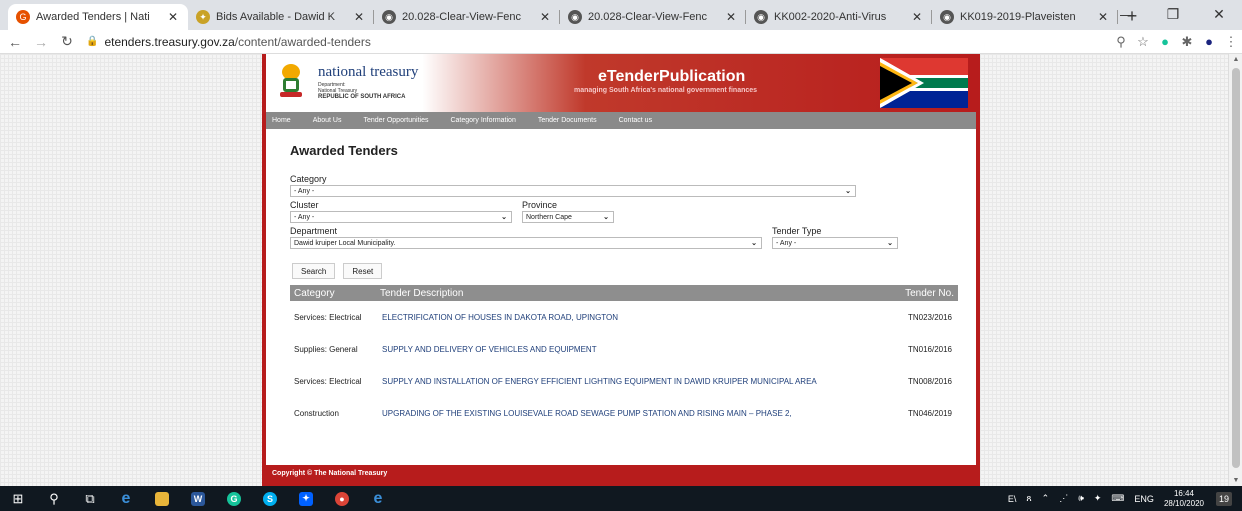  What do you see at coordinates (345, 243) in the screenshot?
I see `department-value: Dawid kruiper Local Municipality.` at bounding box center [345, 243].